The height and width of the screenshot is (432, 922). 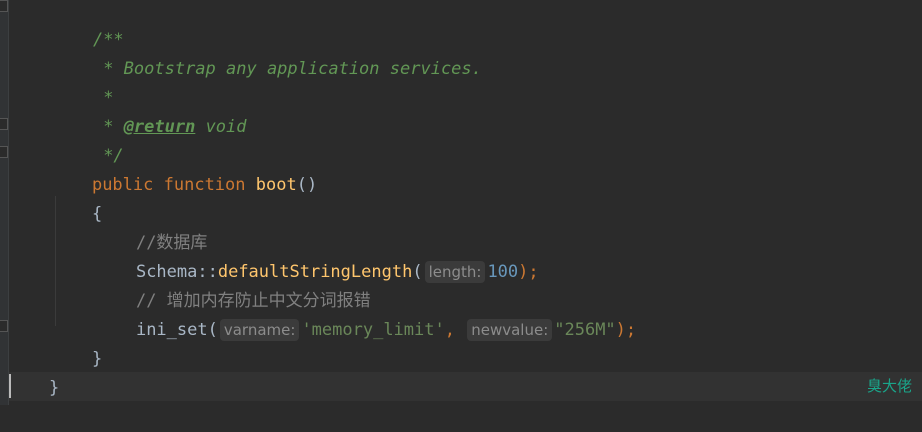 I want to click on parameter-hint-length: length:, so click(x=455, y=272).